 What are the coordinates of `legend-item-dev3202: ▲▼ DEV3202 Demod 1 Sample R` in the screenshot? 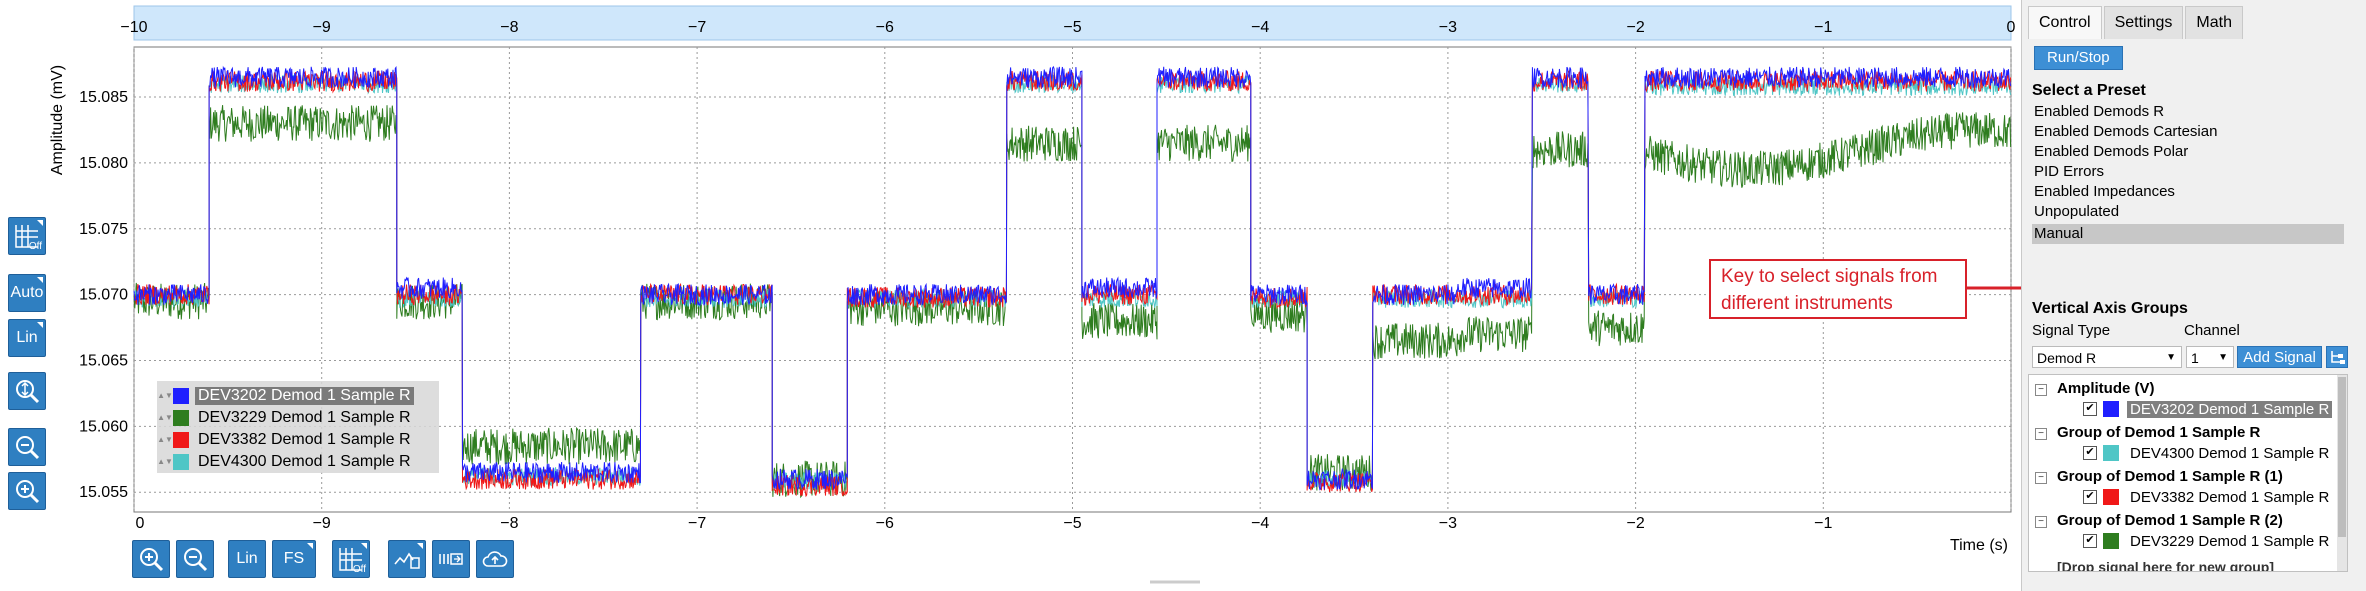 It's located at (285, 395).